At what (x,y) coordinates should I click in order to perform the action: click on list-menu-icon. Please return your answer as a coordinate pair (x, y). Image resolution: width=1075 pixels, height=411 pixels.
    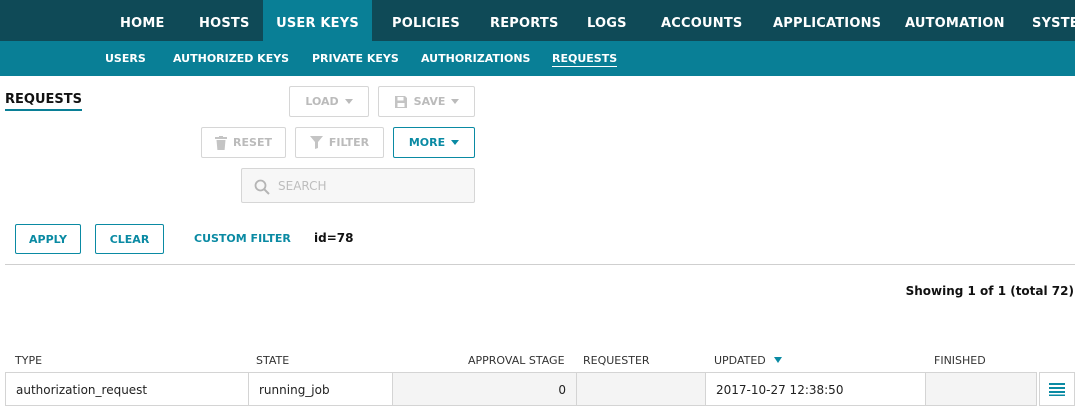
    Looking at the image, I should click on (1057, 389).